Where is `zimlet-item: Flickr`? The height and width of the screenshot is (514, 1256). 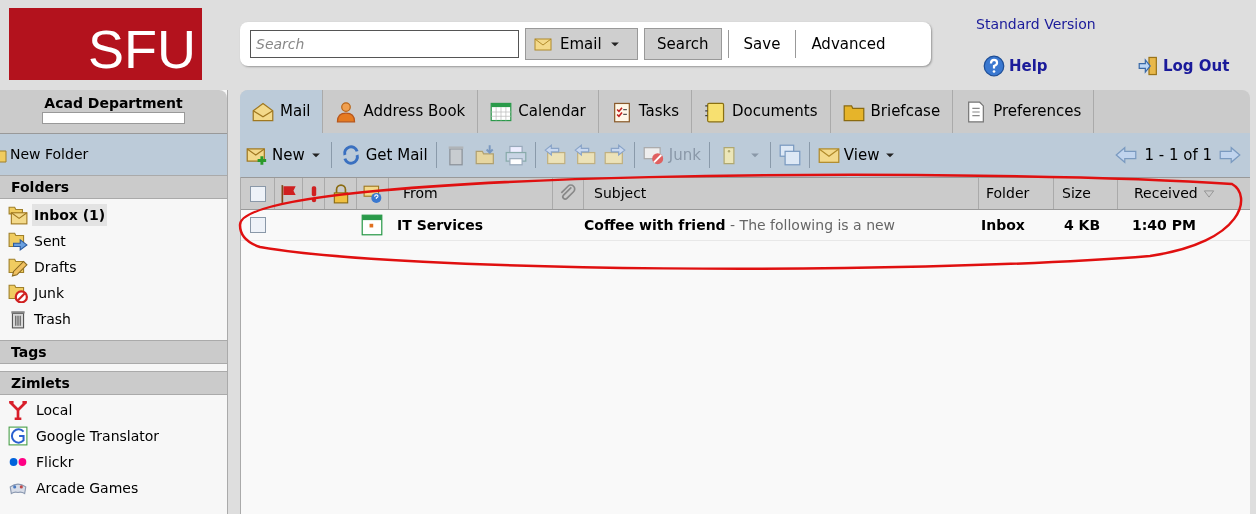 zimlet-item: Flickr is located at coordinates (55, 462).